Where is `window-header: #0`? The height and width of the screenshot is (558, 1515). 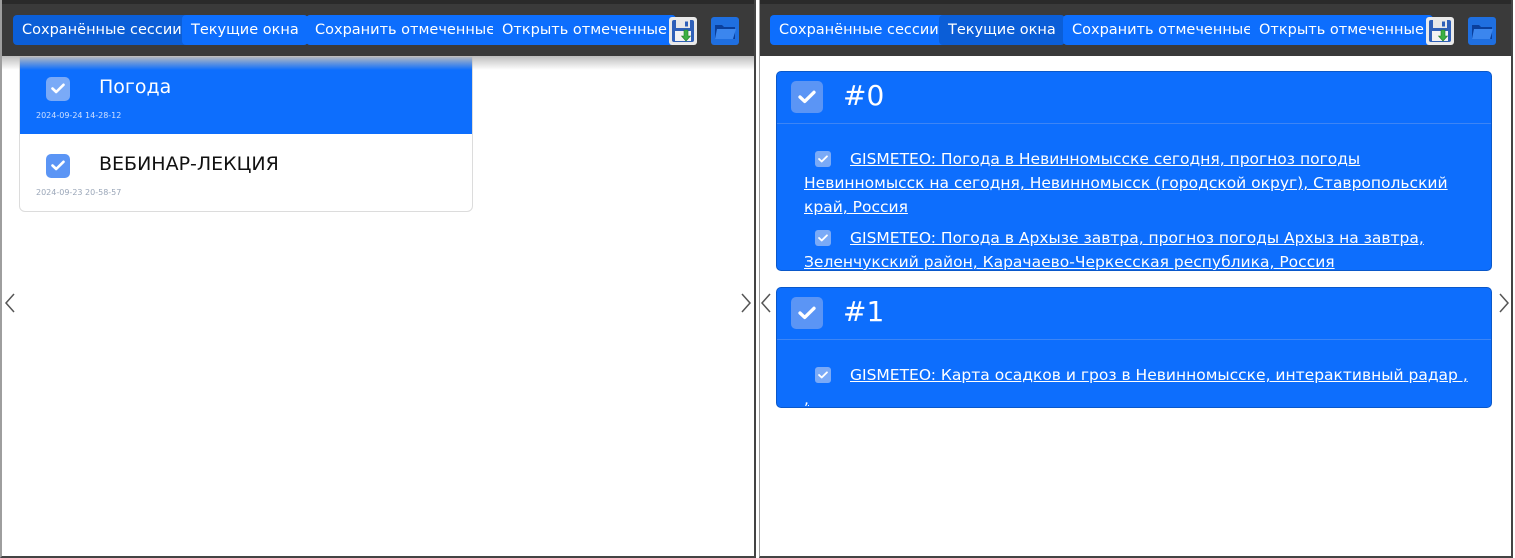 window-header: #0 is located at coordinates (1134, 98).